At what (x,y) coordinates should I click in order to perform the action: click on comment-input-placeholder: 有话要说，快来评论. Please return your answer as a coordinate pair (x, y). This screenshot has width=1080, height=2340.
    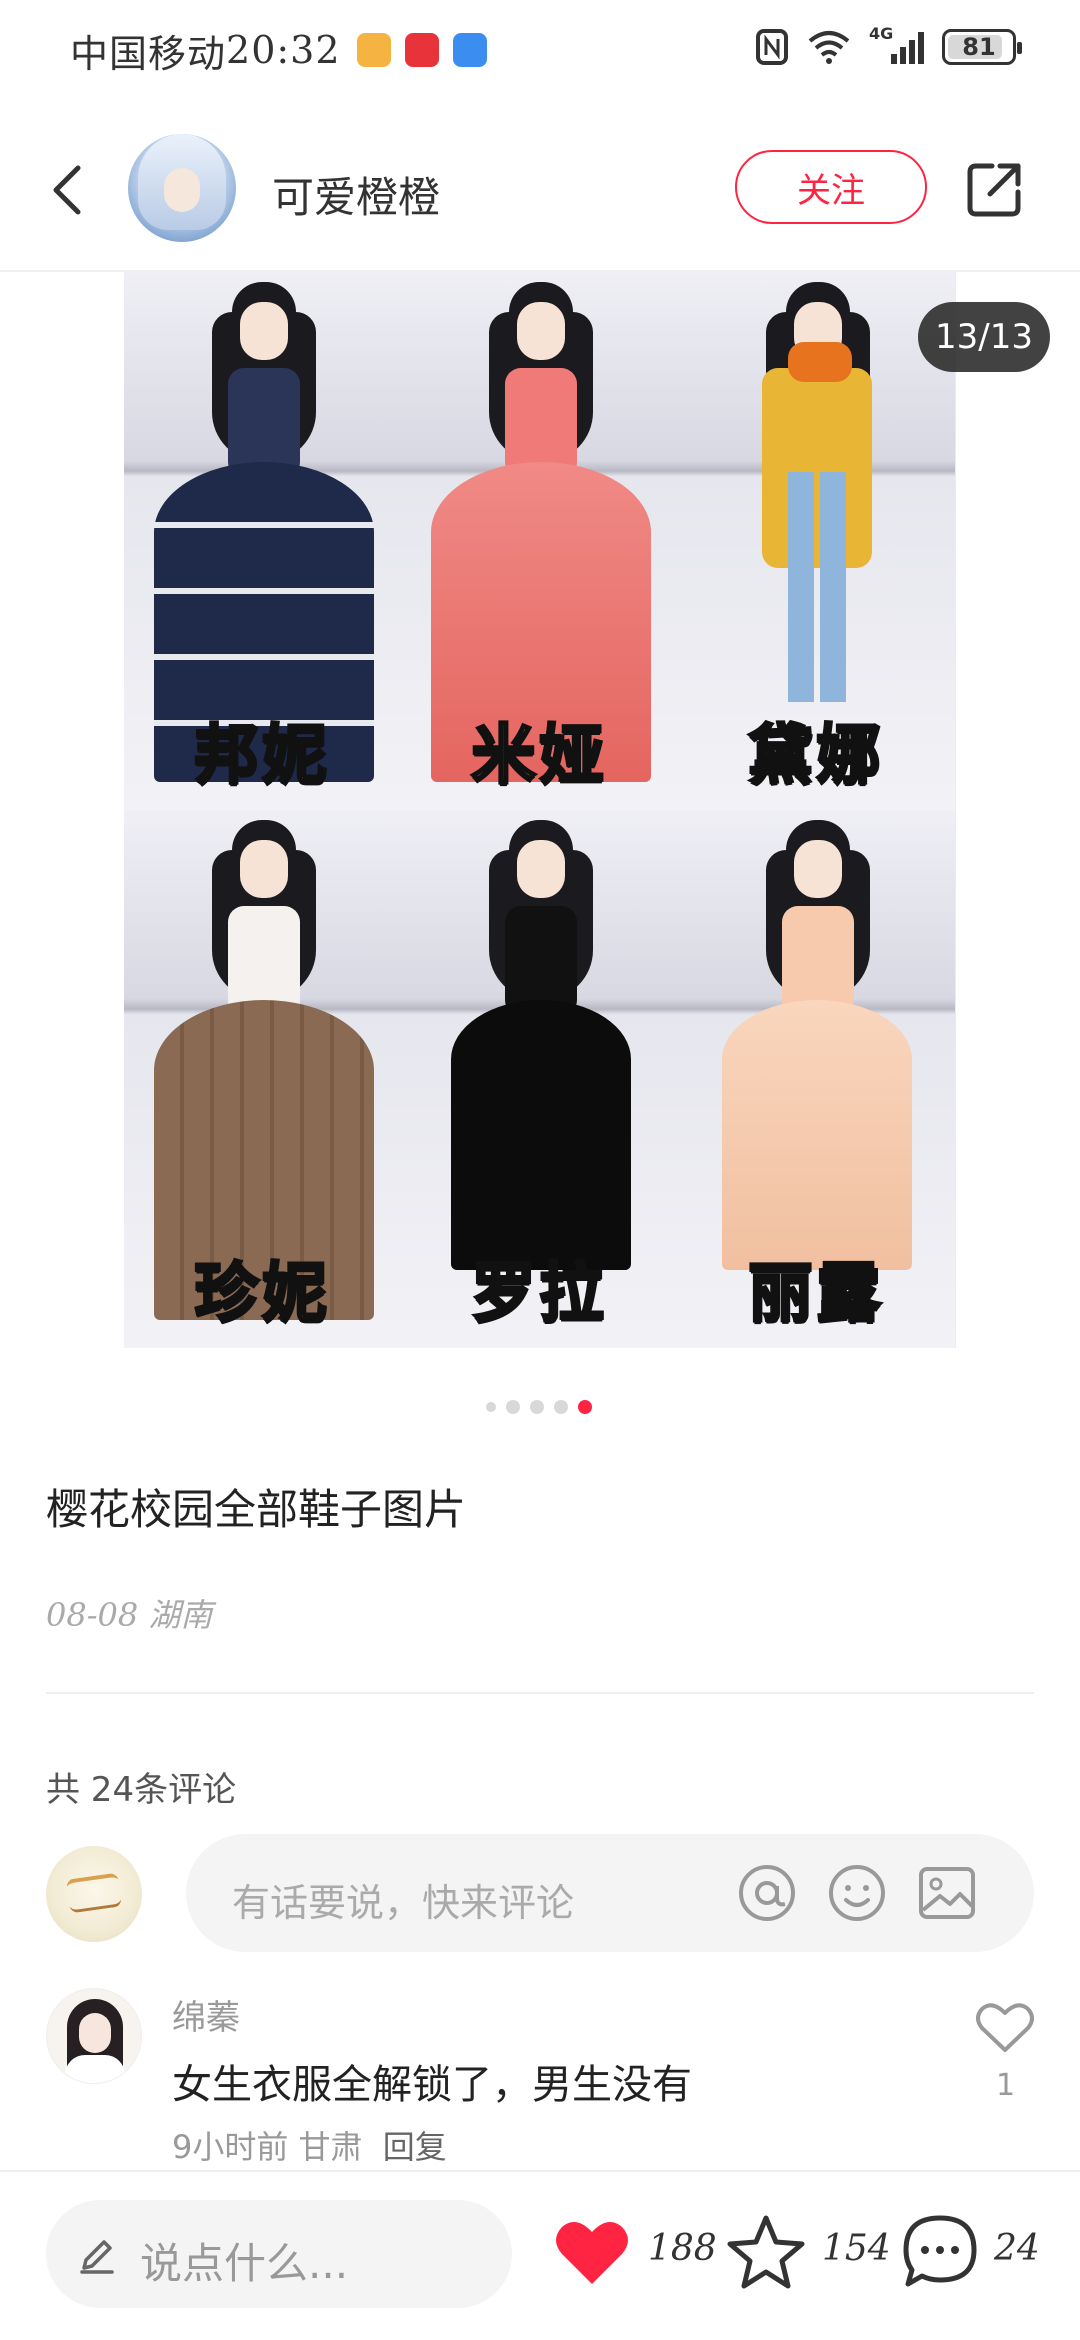
    Looking at the image, I should click on (403, 1903).